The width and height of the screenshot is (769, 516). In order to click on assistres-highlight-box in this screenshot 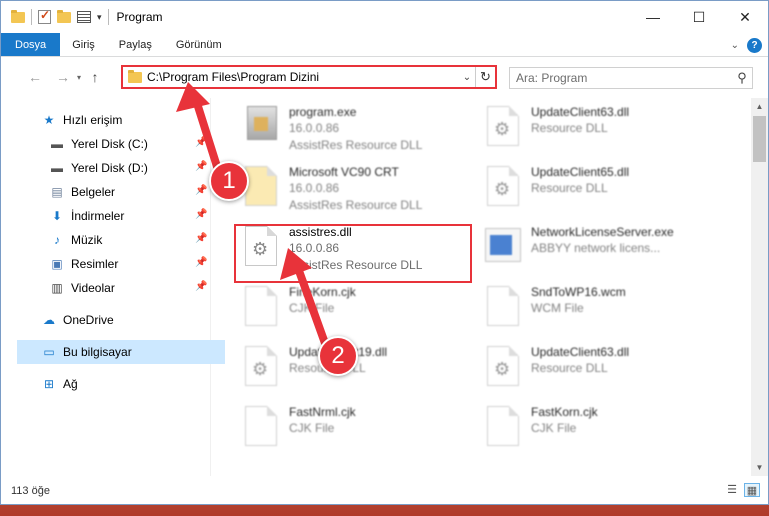, I will do `click(353, 253)`.